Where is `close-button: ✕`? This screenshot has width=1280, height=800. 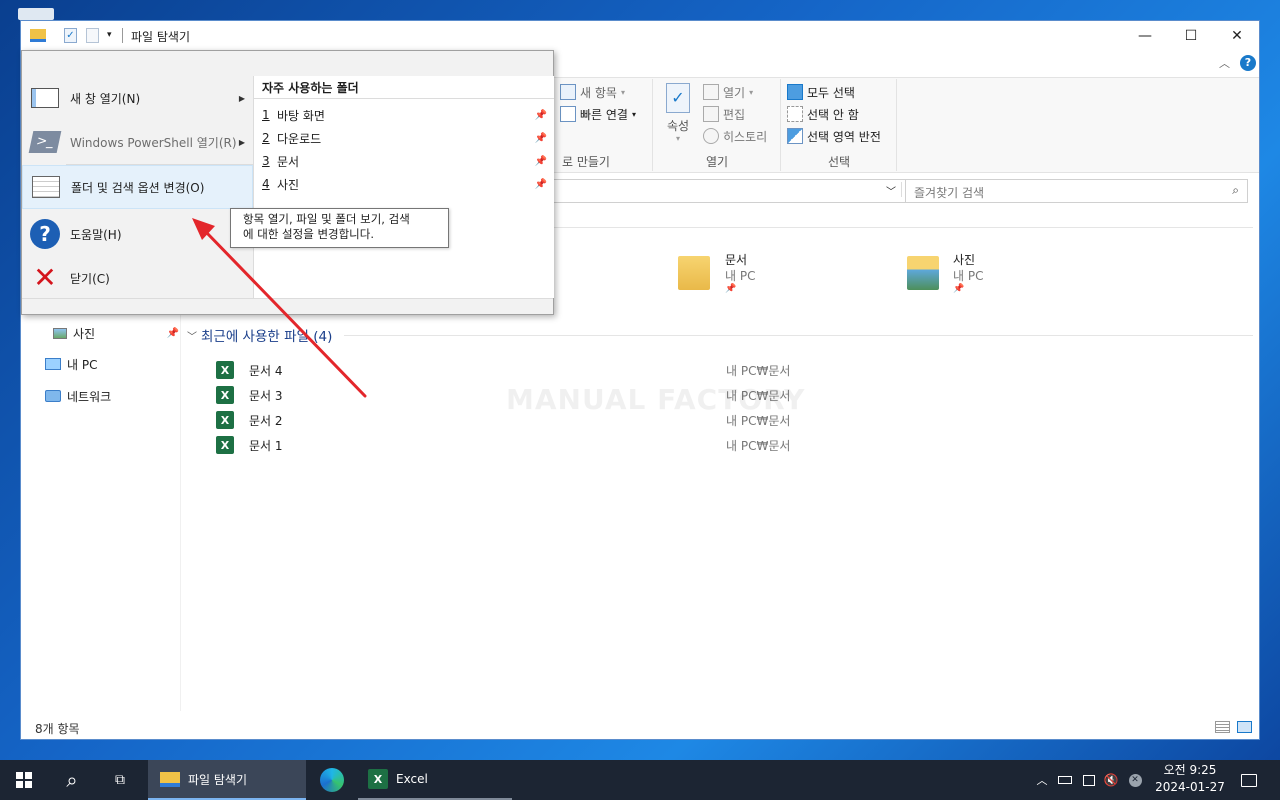 close-button: ✕ is located at coordinates (1237, 36).